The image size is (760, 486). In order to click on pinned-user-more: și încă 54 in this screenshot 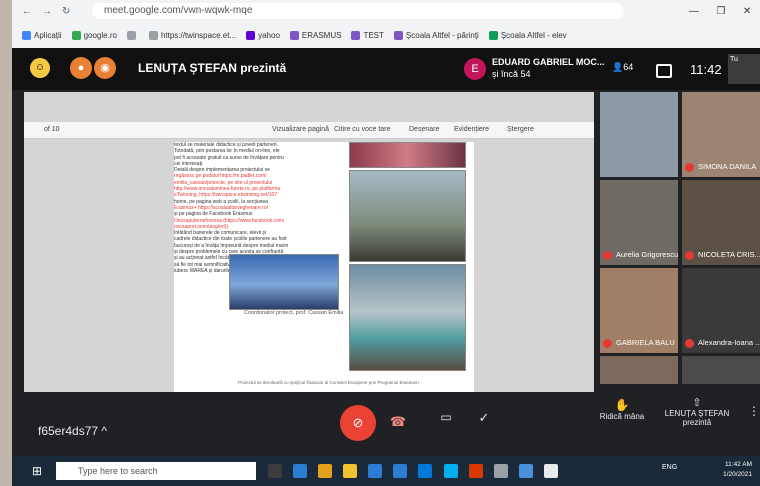, I will do `click(511, 74)`.